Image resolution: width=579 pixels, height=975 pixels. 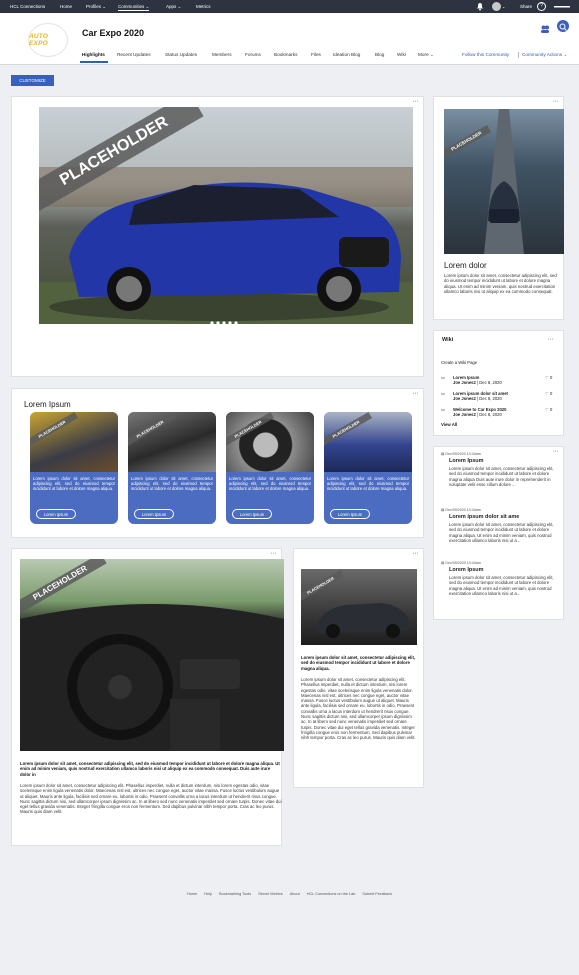 What do you see at coordinates (47, 404) in the screenshot?
I see `section-title: Lorem Ipsum` at bounding box center [47, 404].